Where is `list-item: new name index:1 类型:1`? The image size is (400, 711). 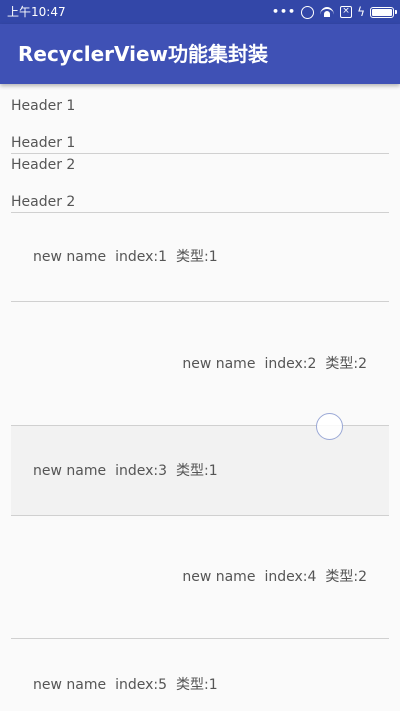
list-item: new name index:1 类型:1 is located at coordinates (200, 257).